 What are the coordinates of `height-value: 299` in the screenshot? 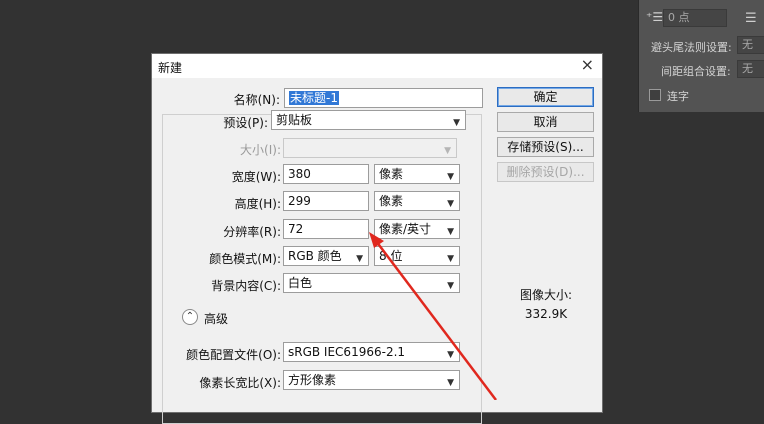 It's located at (299, 201).